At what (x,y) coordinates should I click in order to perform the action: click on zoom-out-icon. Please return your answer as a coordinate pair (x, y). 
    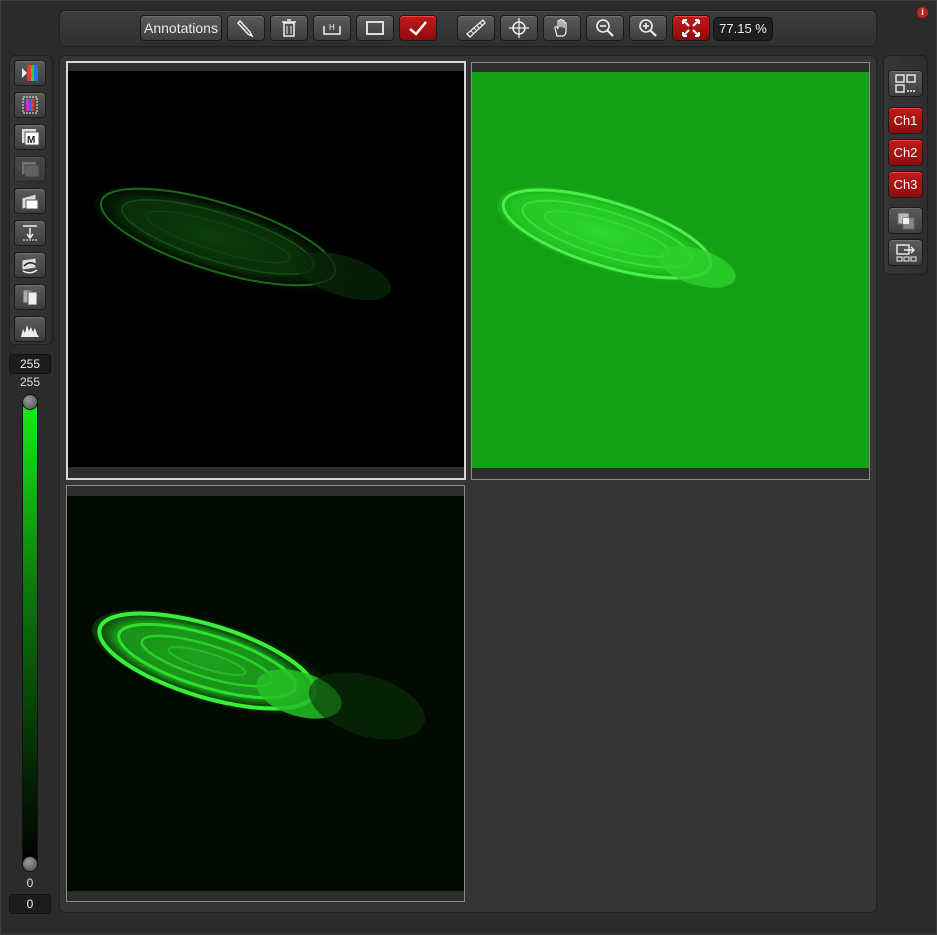
    Looking at the image, I should click on (605, 28).